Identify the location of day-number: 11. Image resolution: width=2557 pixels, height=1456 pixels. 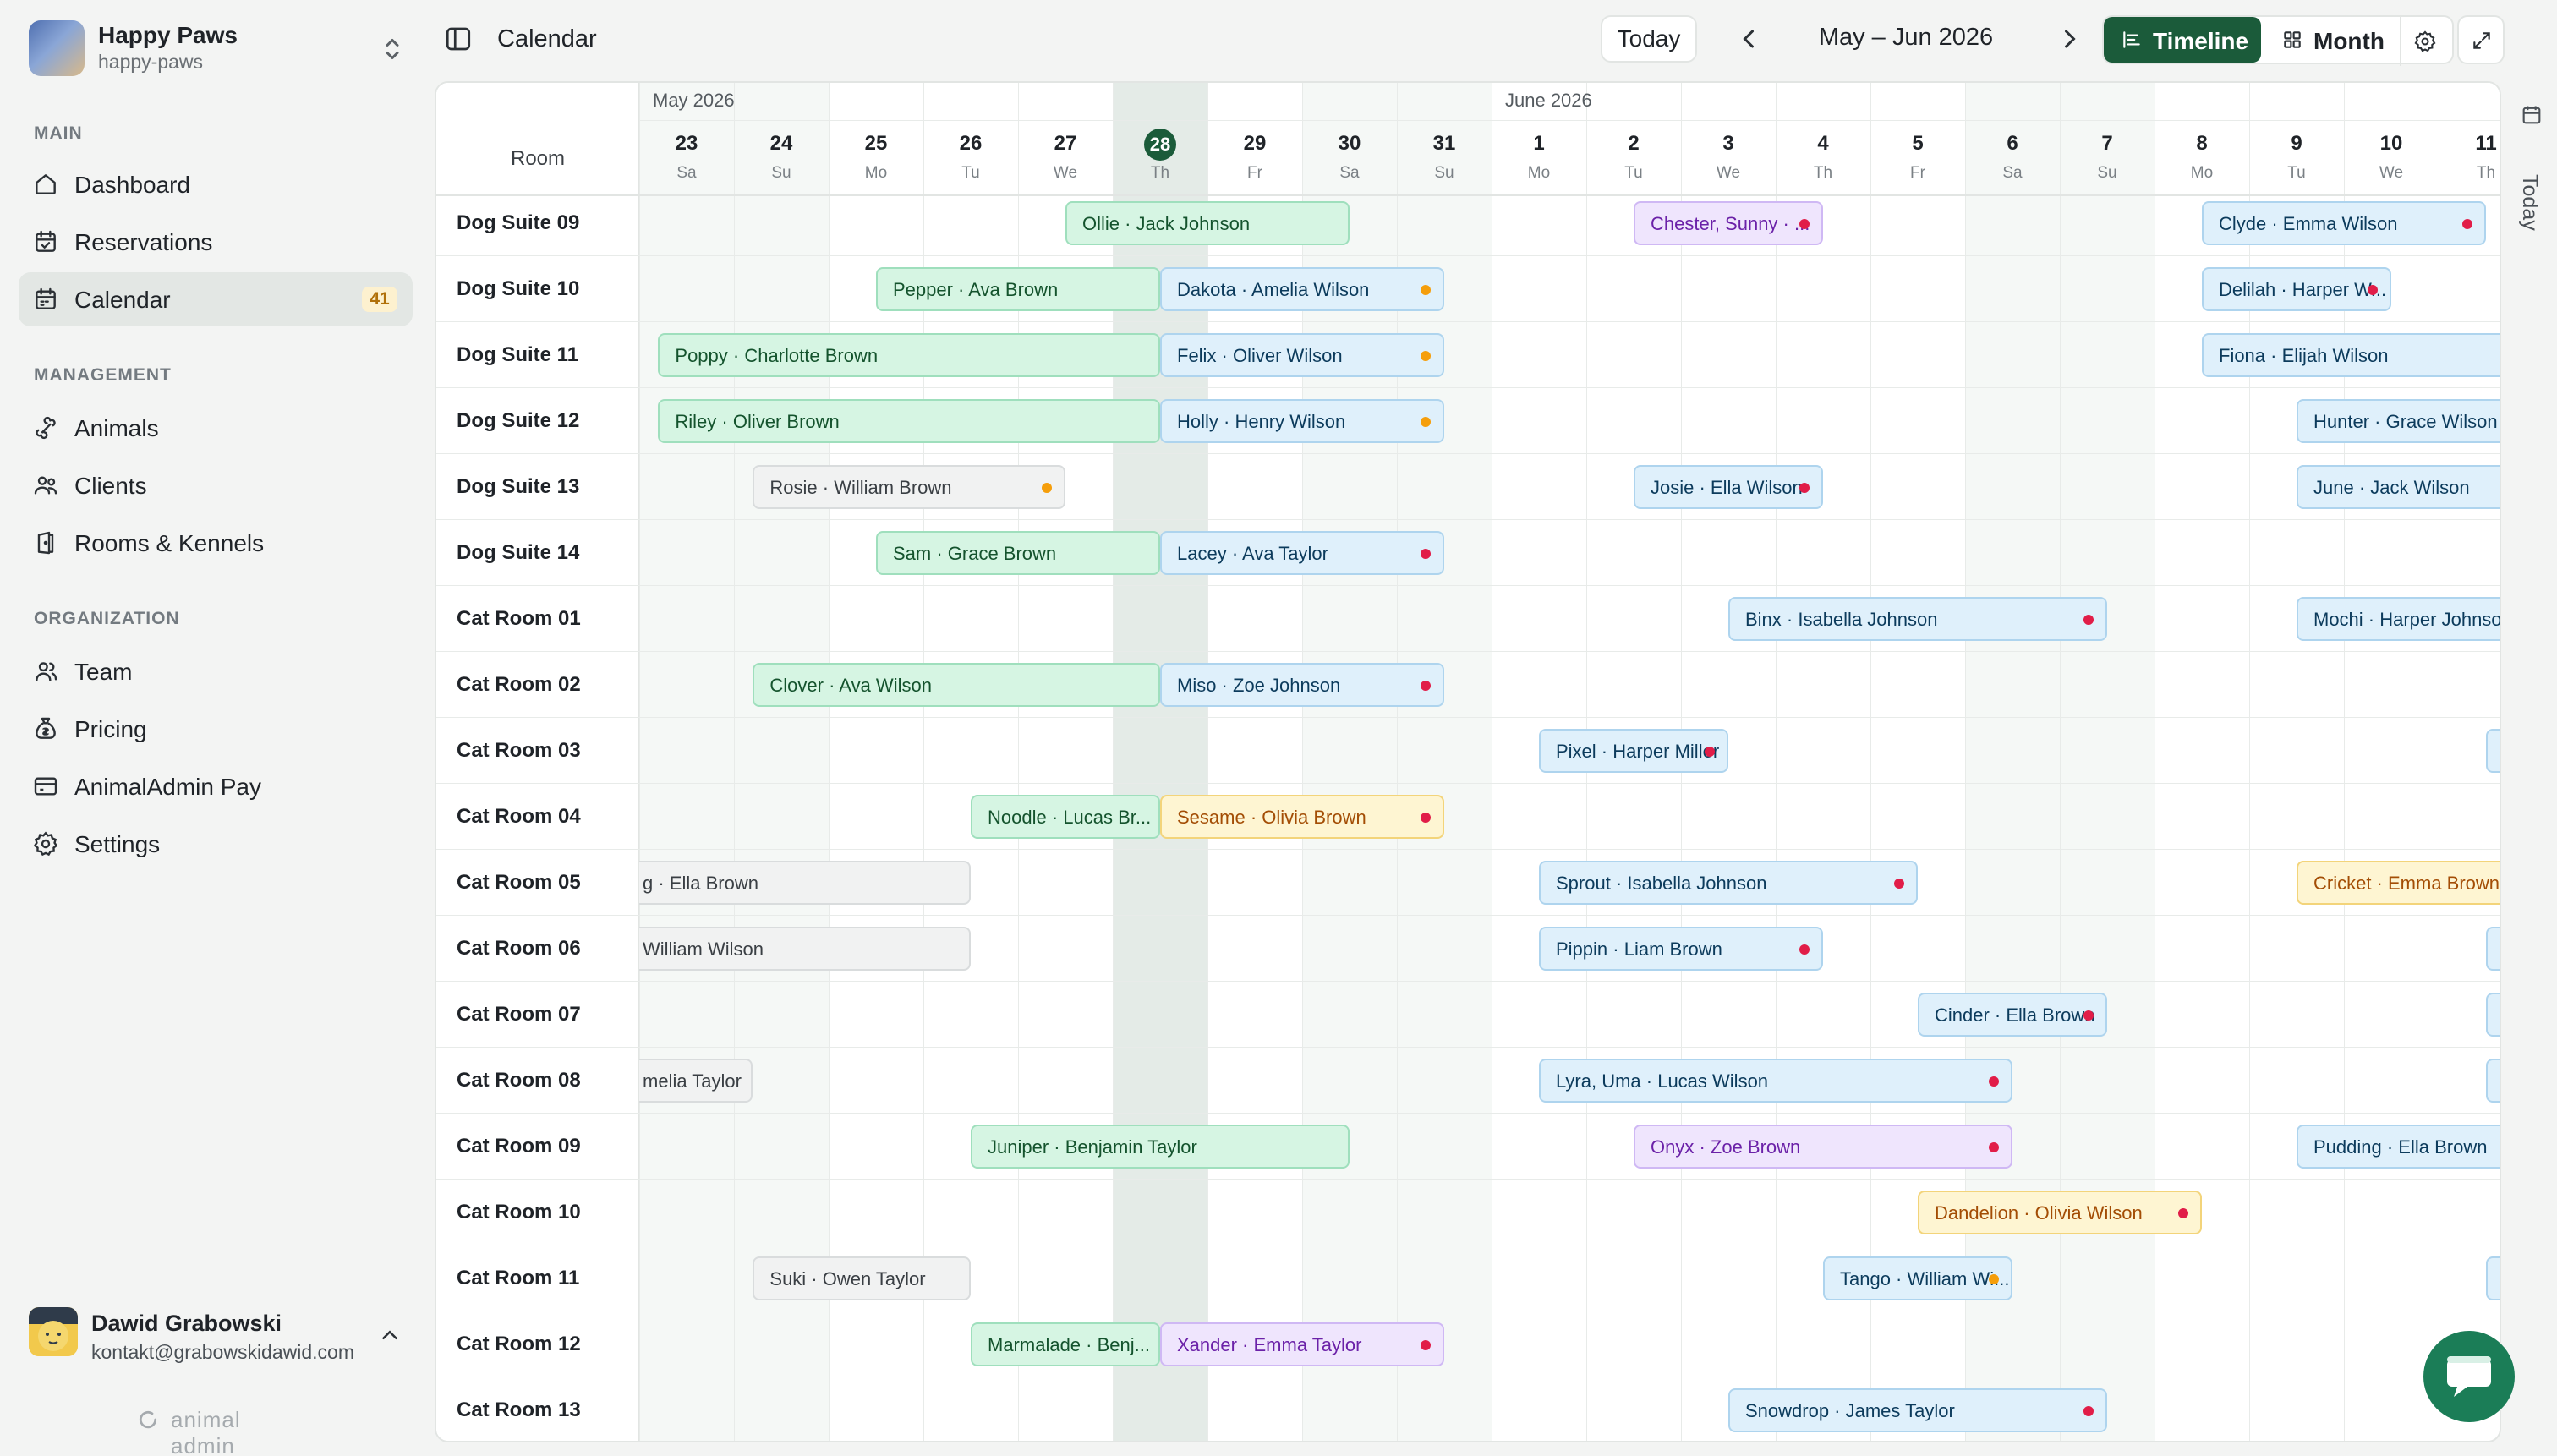
(2469, 144).